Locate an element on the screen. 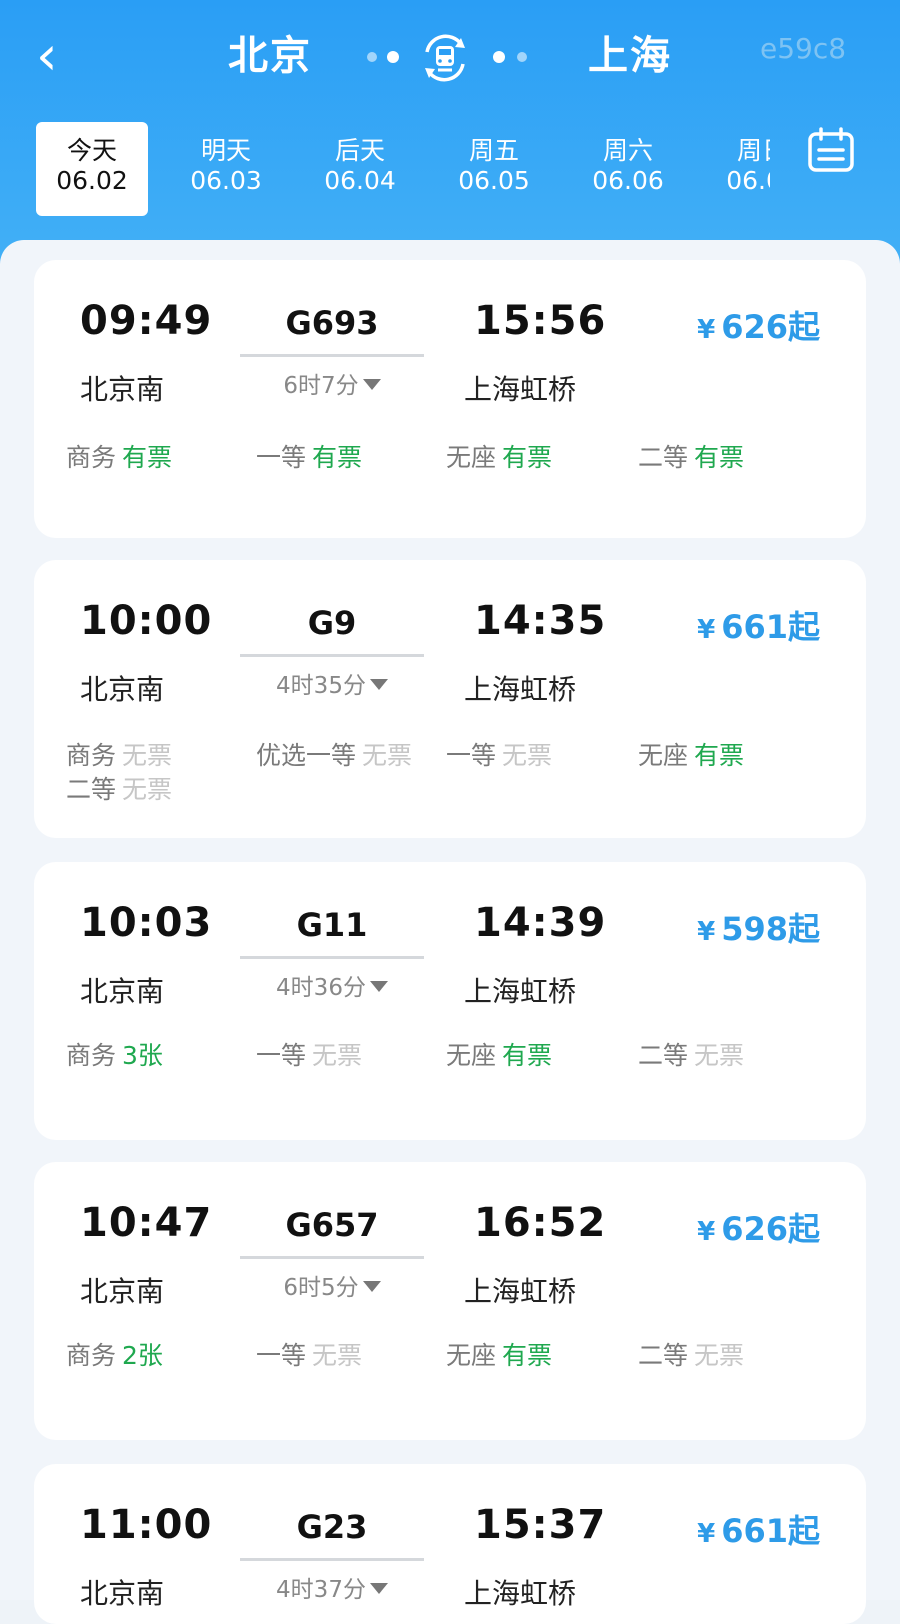  date-value: 06.04 is located at coordinates (360, 180).